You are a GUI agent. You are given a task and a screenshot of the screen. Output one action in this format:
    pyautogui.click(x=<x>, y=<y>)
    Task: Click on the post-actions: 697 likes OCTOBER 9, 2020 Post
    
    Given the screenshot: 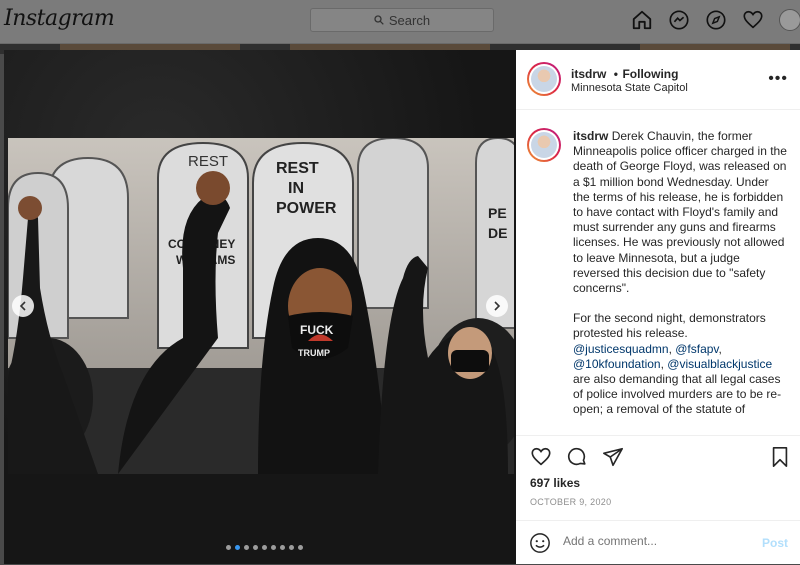 What is the action you would take?
    pyautogui.click(x=658, y=499)
    